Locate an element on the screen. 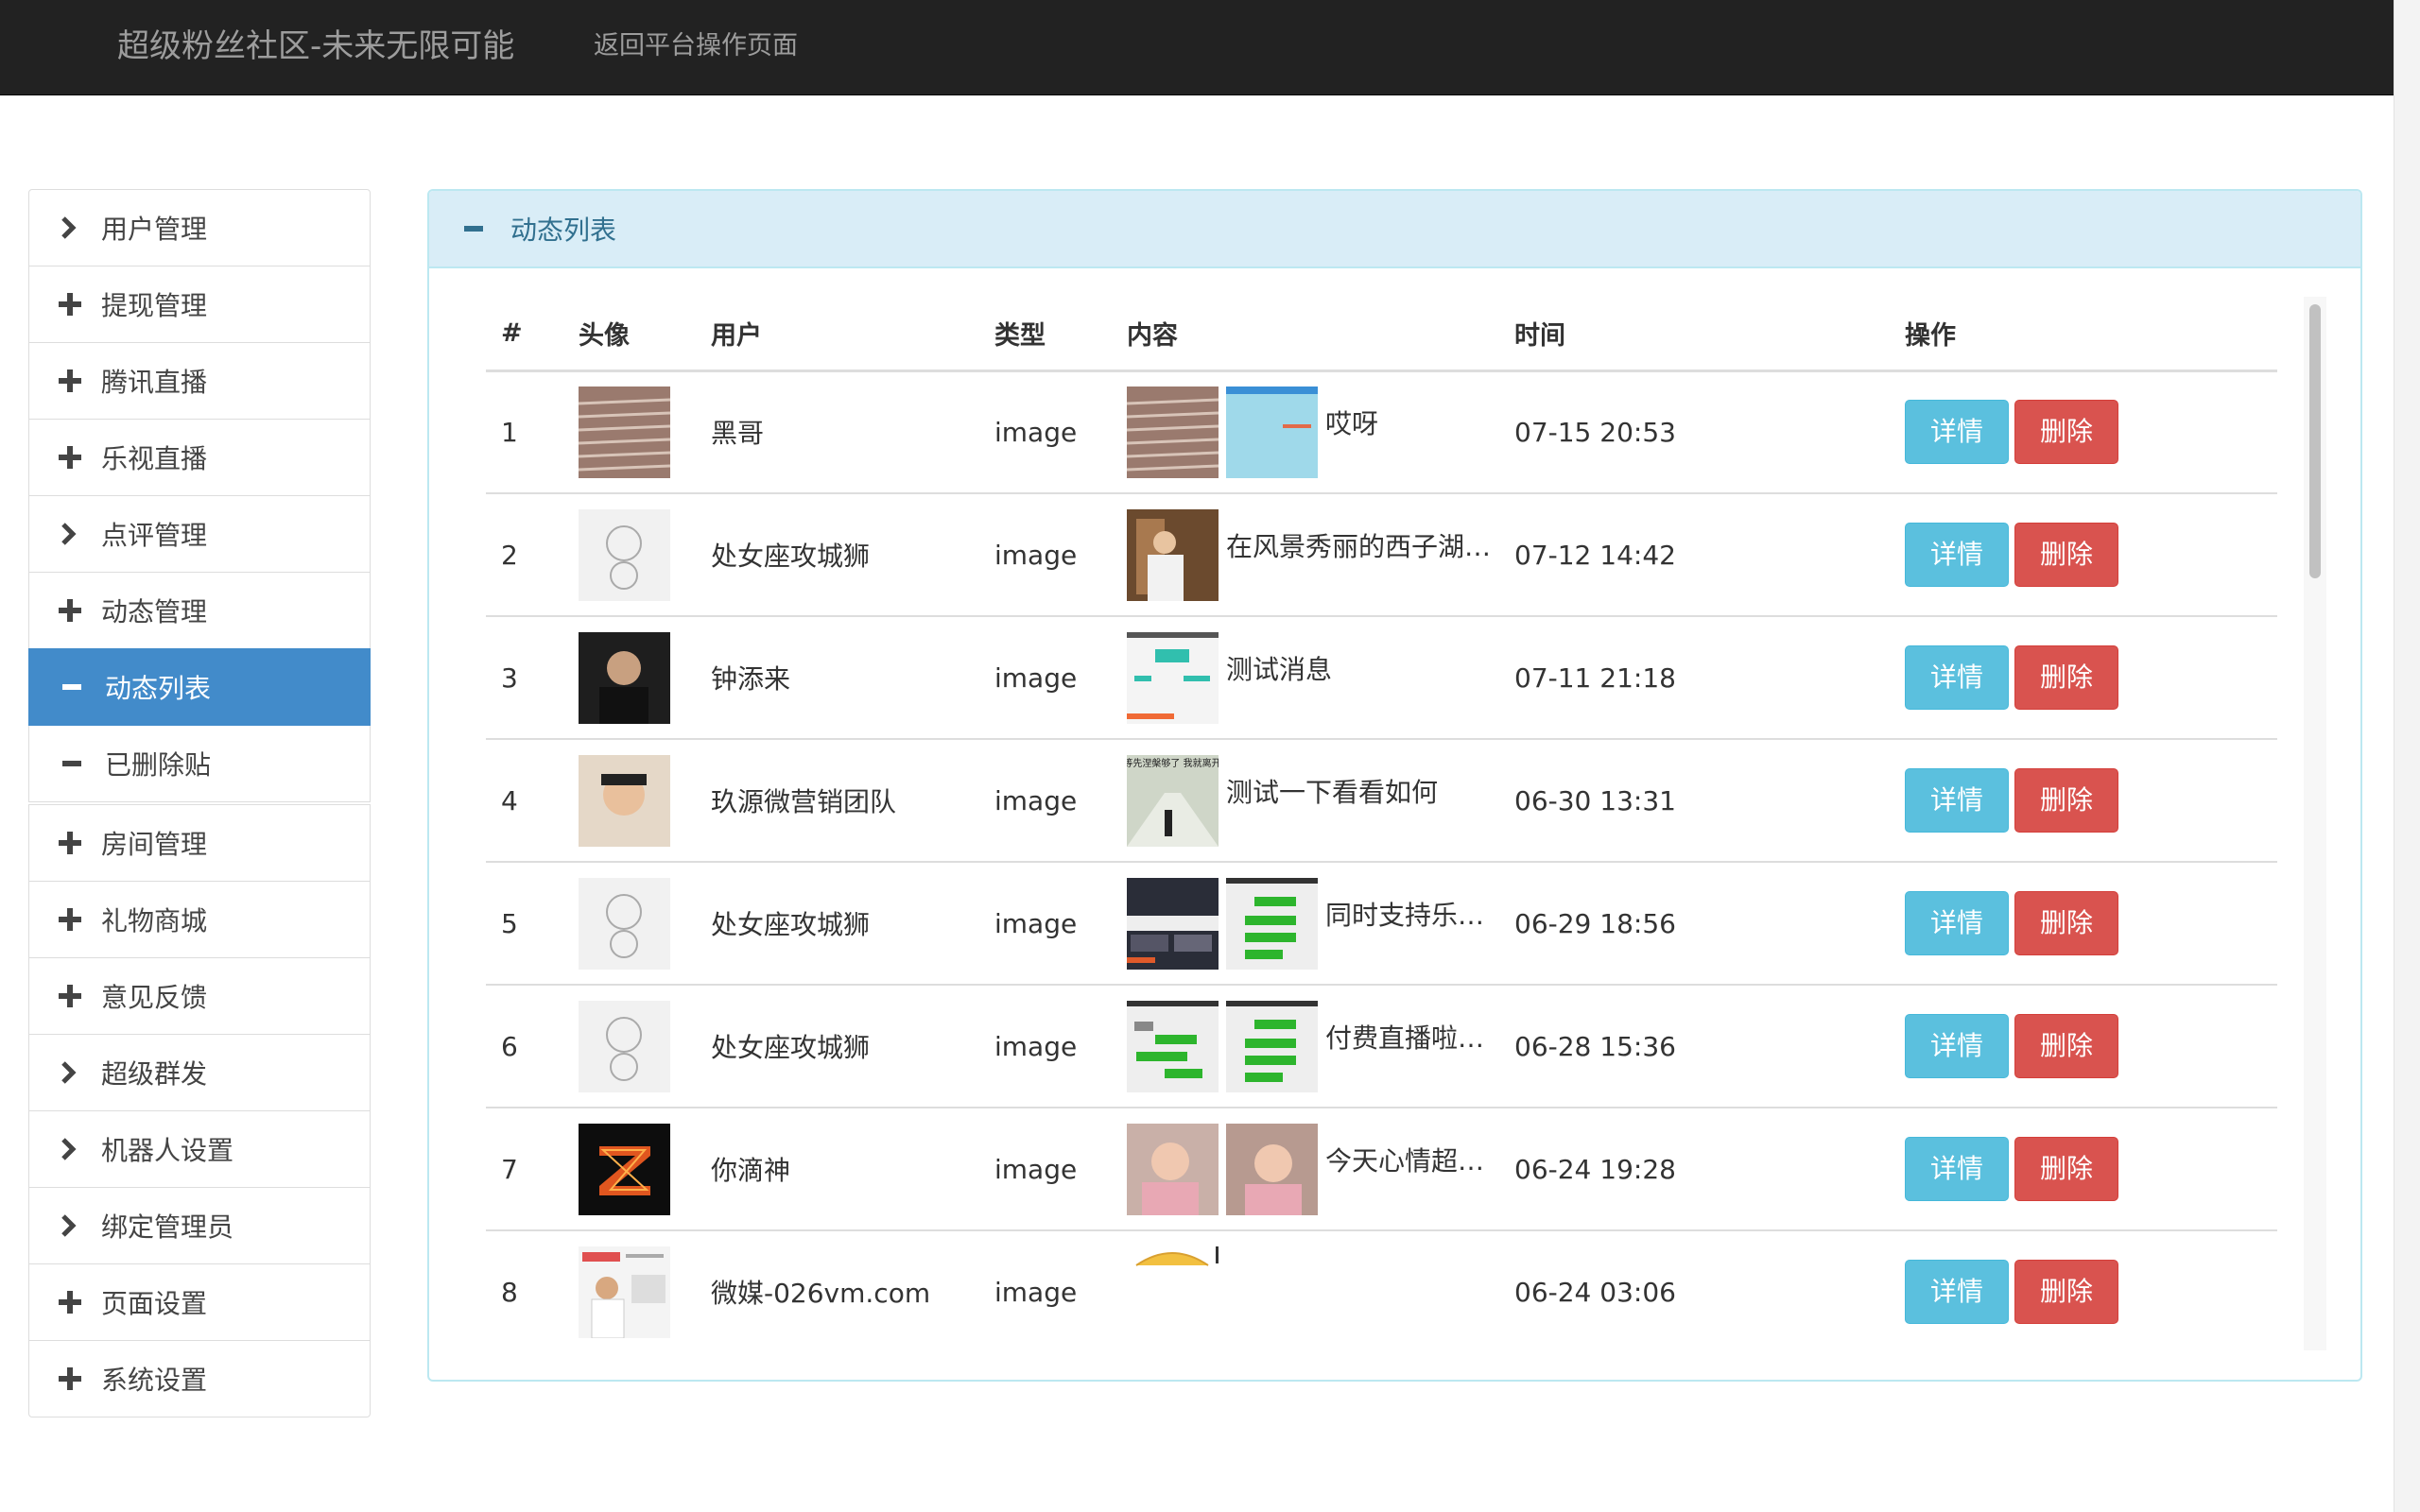  sidebar-item-user-management: 用户管理 is located at coordinates (199, 227).